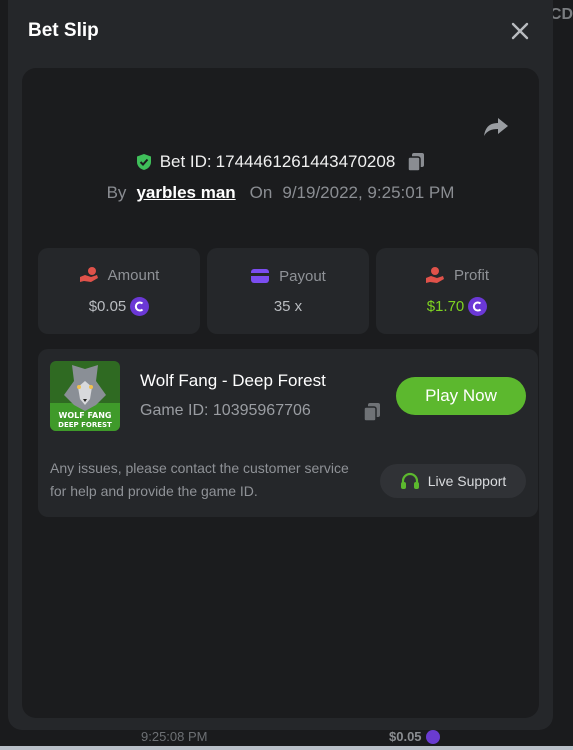 This screenshot has width=573, height=750. I want to click on thumb-title-line1: WOLF FANG, so click(85, 415).